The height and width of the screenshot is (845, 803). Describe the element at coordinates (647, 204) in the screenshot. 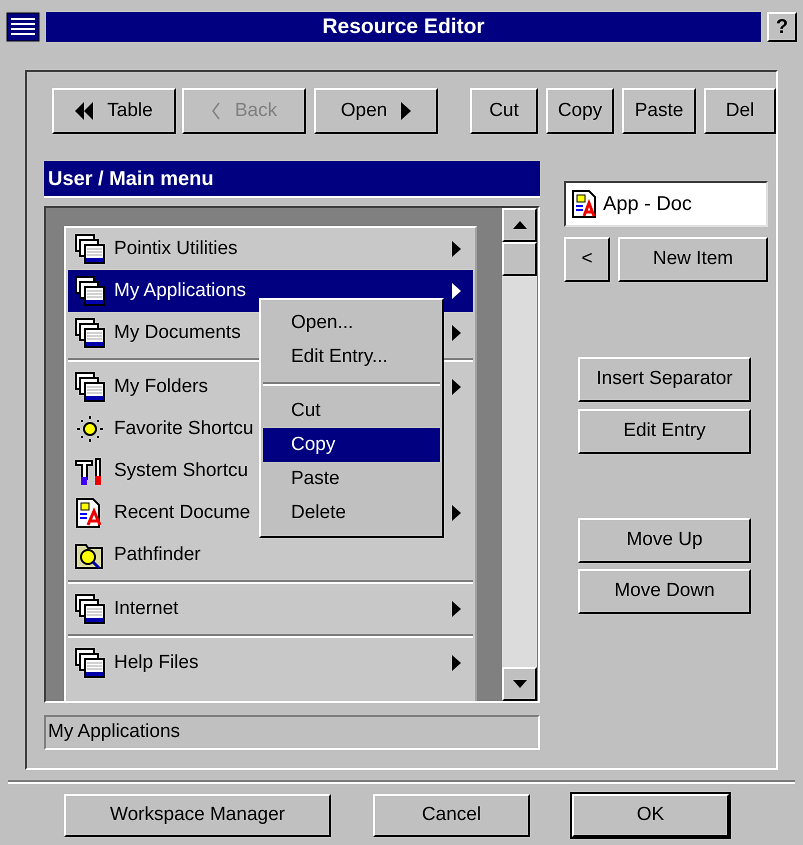

I see `entry-text: App - Doc` at that location.